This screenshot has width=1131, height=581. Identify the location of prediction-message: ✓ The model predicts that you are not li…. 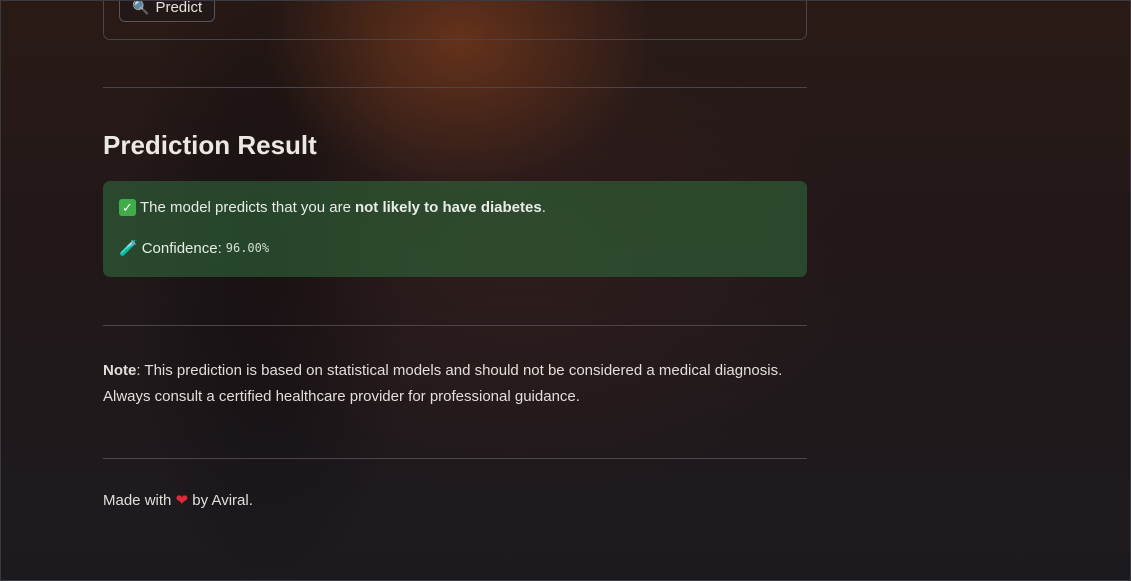
(332, 207).